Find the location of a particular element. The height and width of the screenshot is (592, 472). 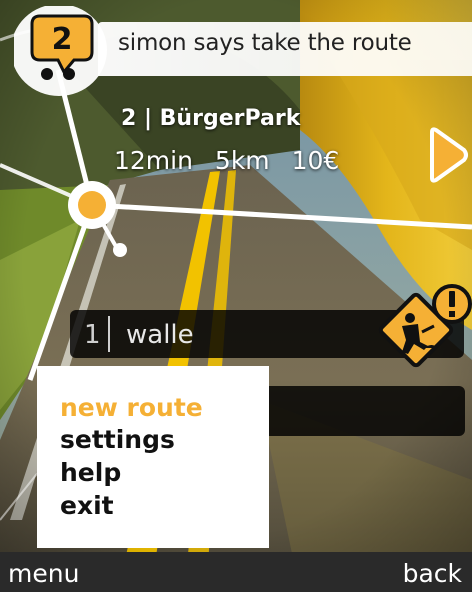

menu-item-help: help is located at coordinates (90, 472).